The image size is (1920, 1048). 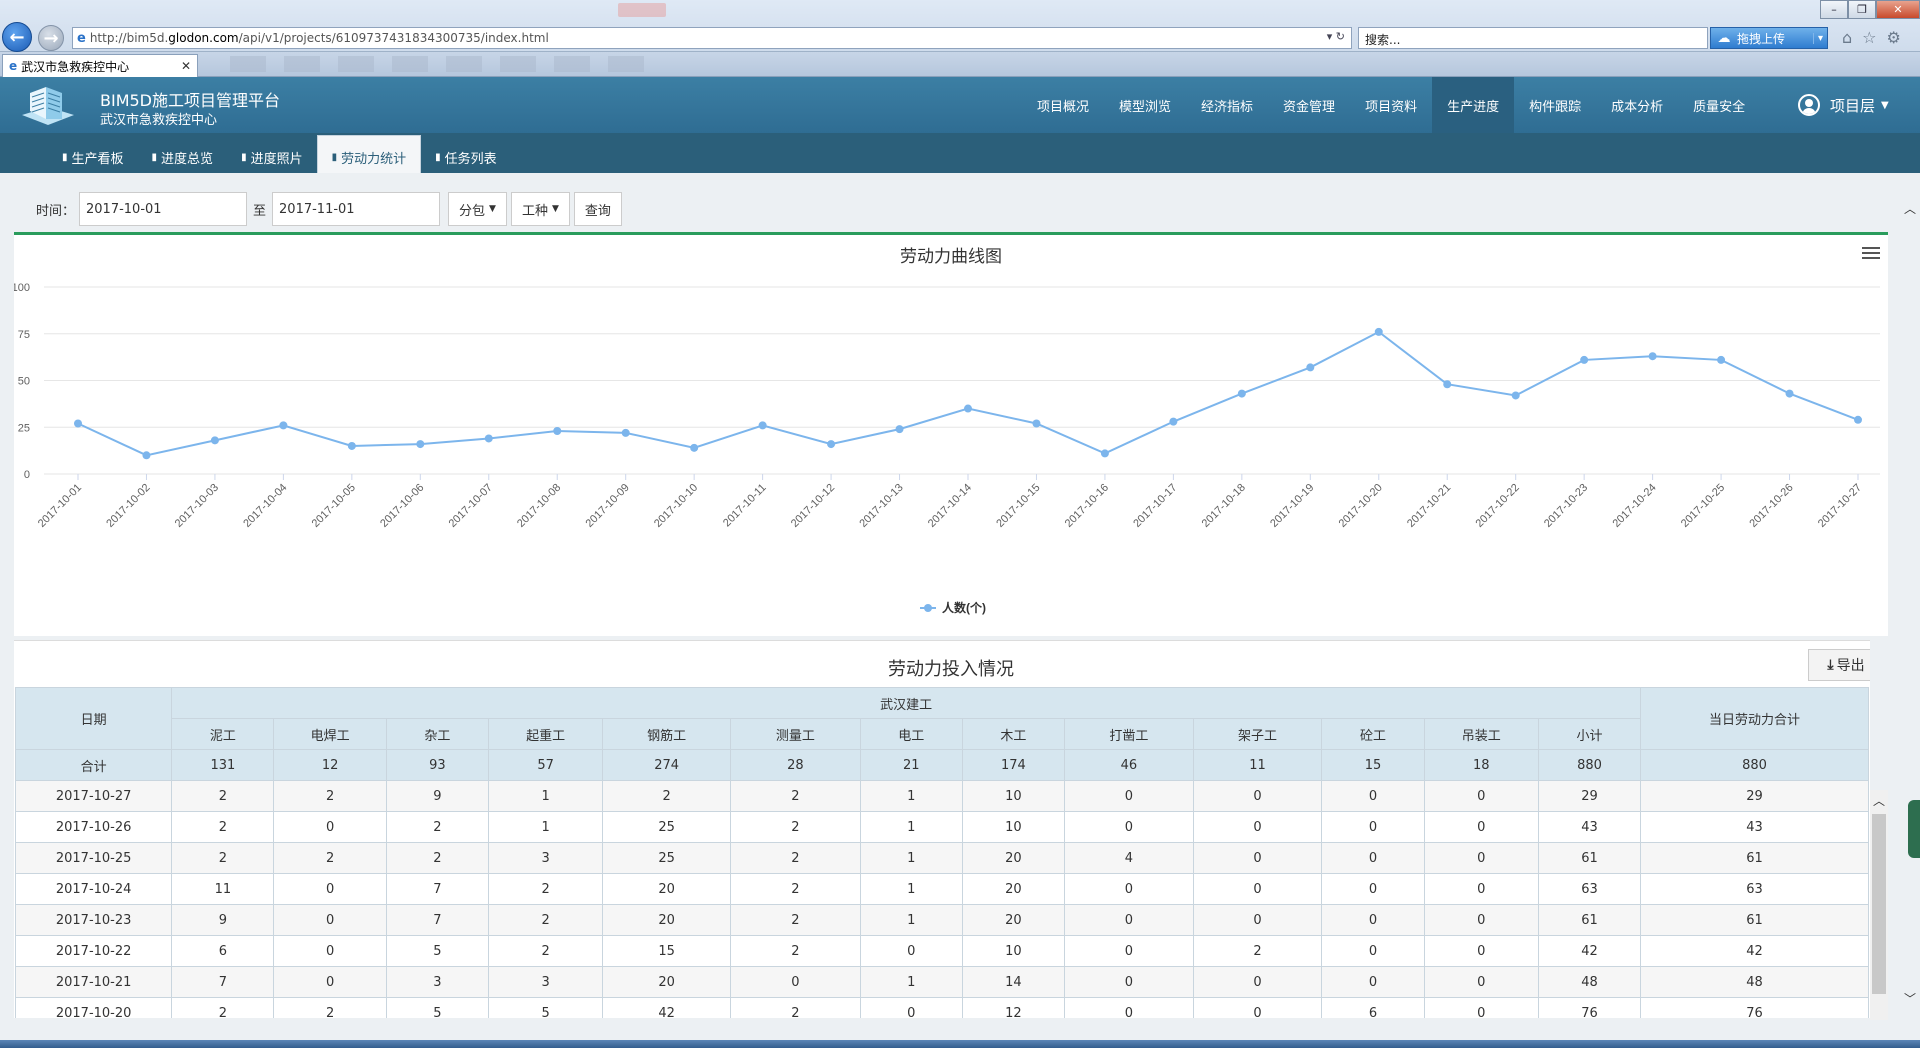 I want to click on y-tick-label: 50, so click(x=24, y=382).